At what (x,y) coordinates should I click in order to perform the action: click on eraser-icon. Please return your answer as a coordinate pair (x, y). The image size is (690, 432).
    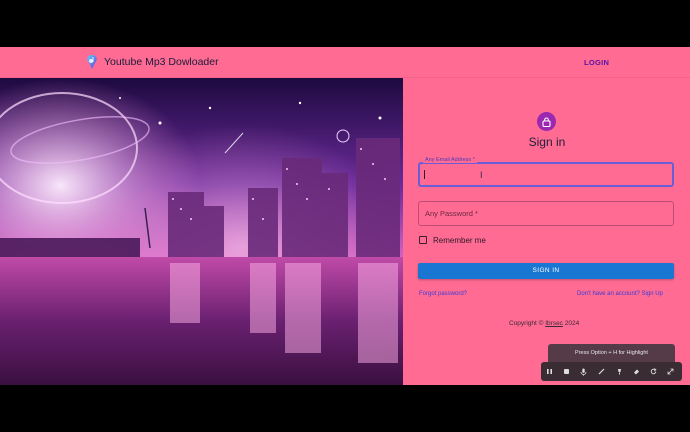
    Looking at the image, I should click on (636, 371).